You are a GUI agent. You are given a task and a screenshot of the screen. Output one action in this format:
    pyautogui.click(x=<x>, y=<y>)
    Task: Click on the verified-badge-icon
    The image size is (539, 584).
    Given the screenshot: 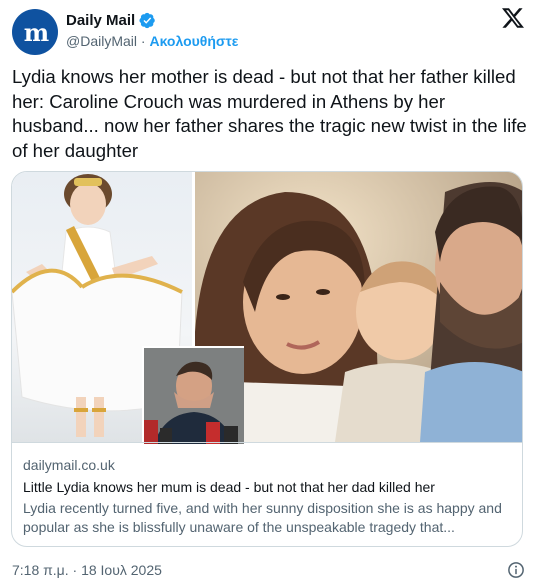 What is the action you would take?
    pyautogui.click(x=147, y=20)
    